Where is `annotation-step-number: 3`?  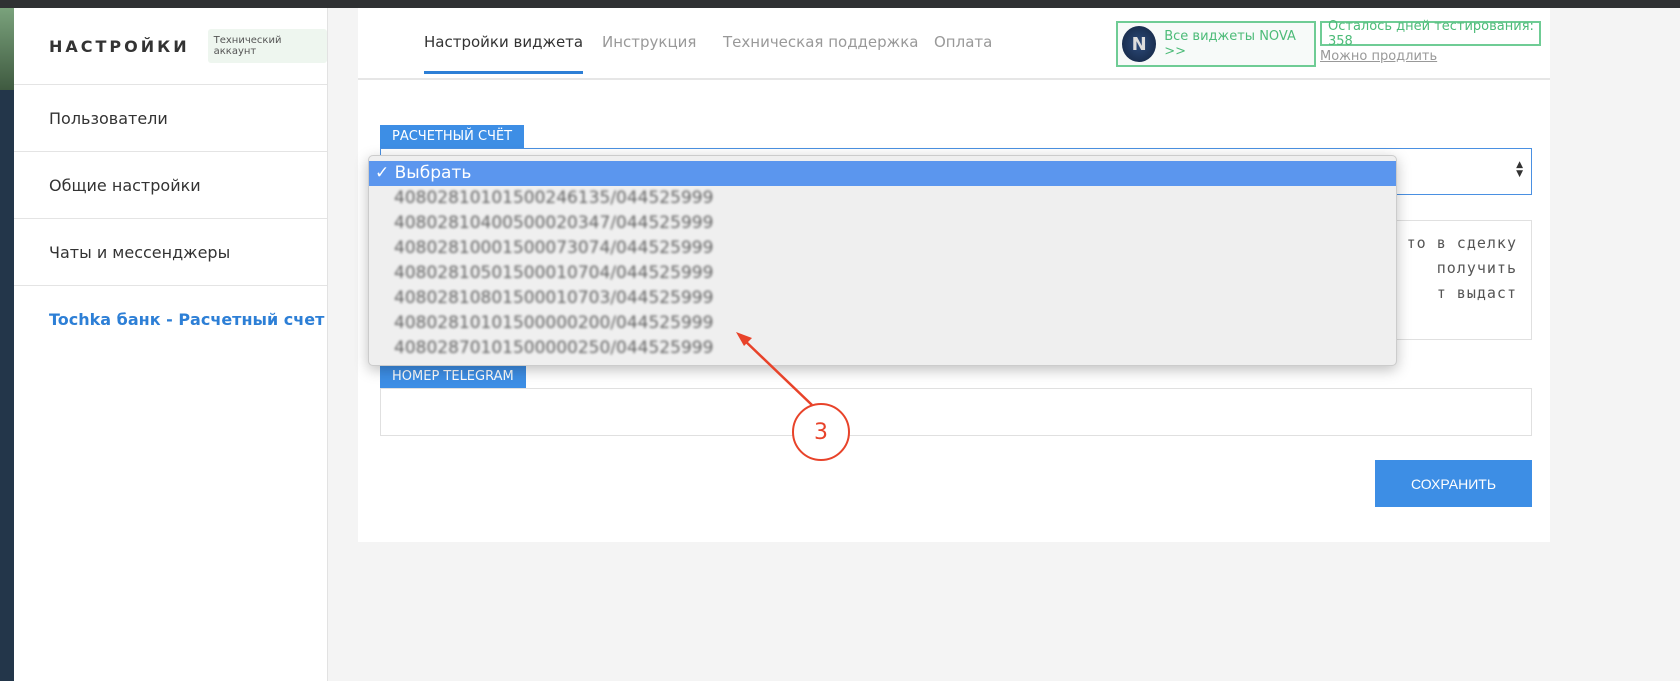 annotation-step-number: 3 is located at coordinates (821, 432).